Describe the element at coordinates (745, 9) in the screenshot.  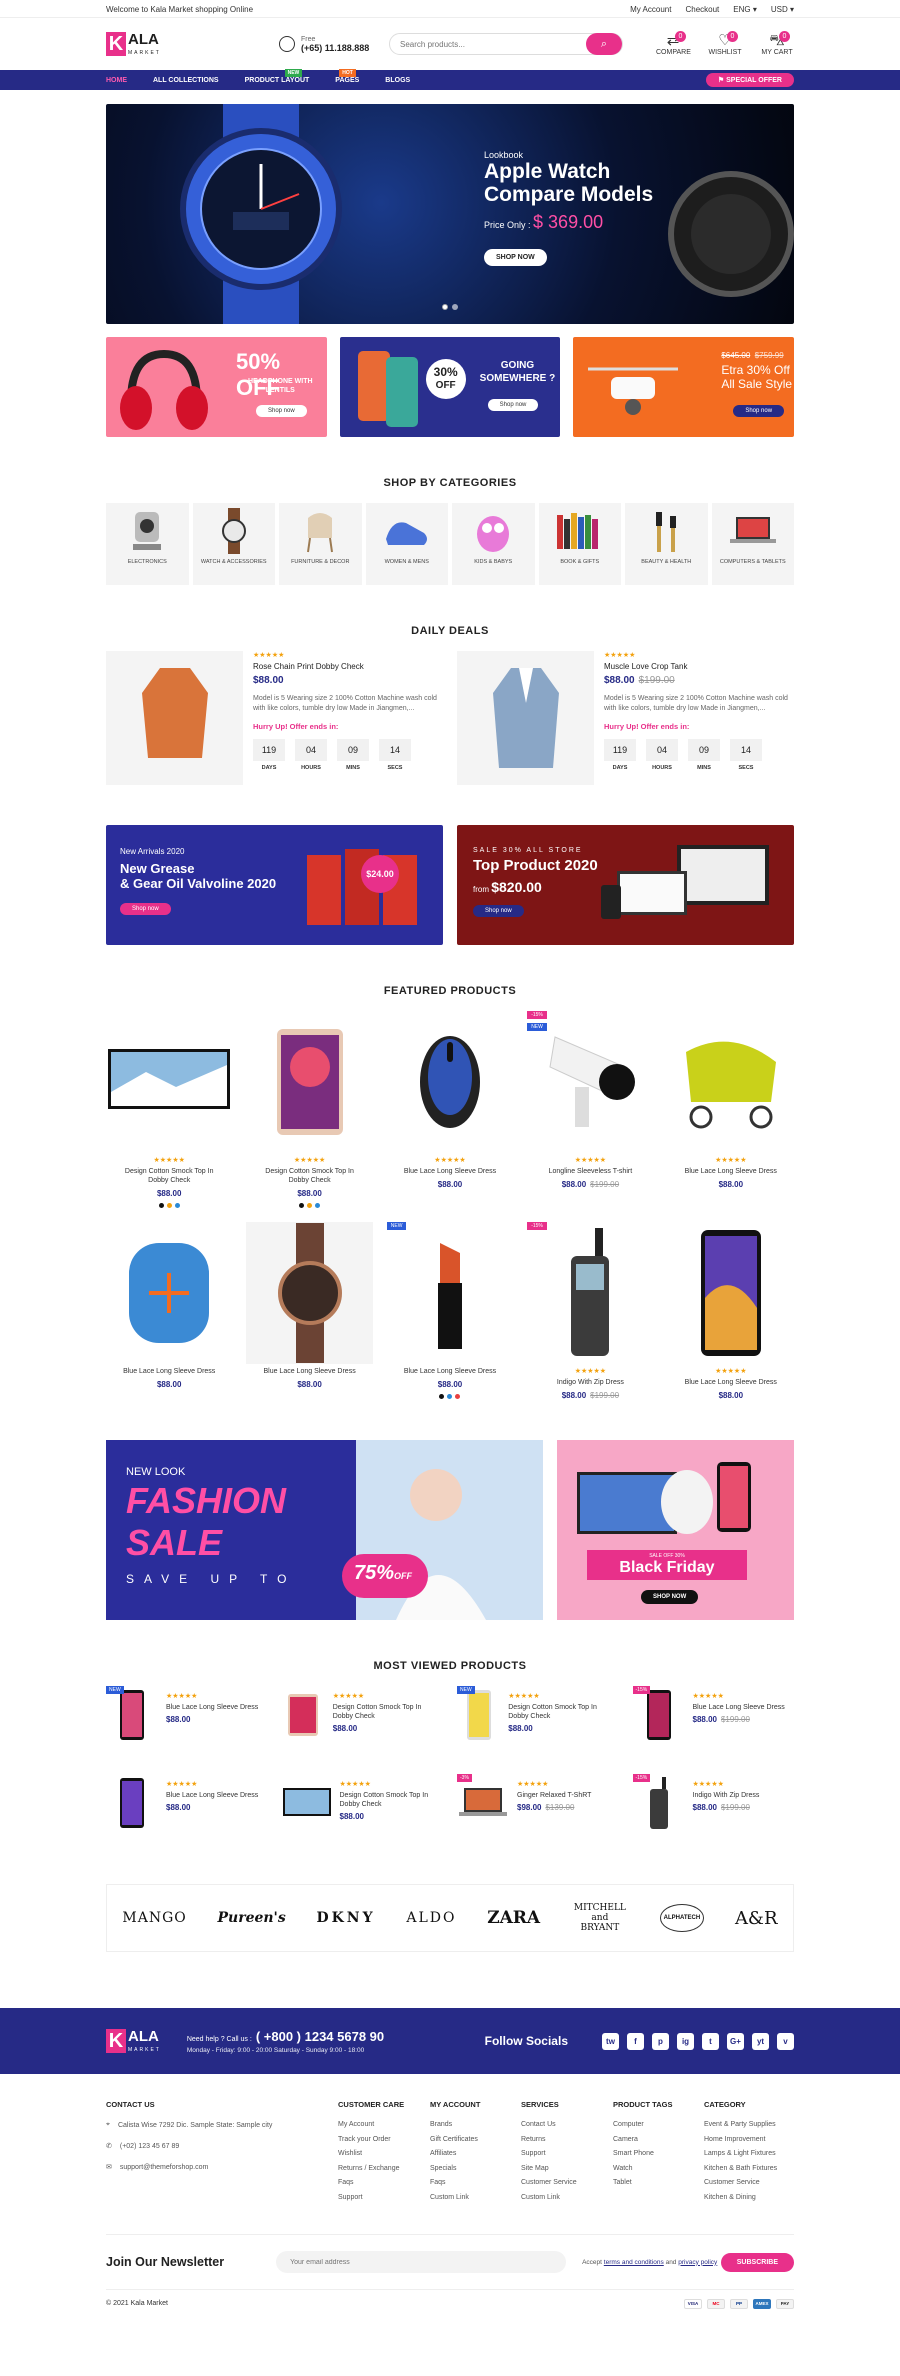
I see `language-select: ENG ▾` at that location.